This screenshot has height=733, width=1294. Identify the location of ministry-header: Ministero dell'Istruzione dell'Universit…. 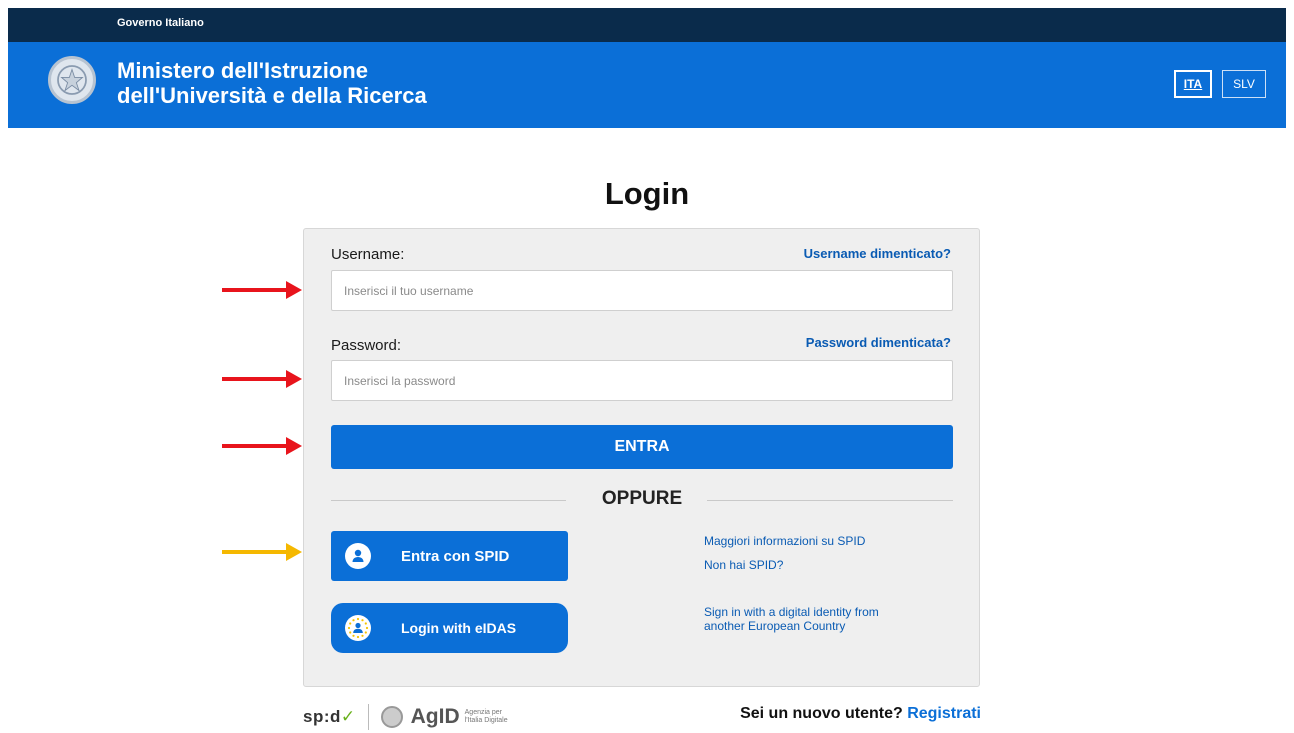
(647, 85).